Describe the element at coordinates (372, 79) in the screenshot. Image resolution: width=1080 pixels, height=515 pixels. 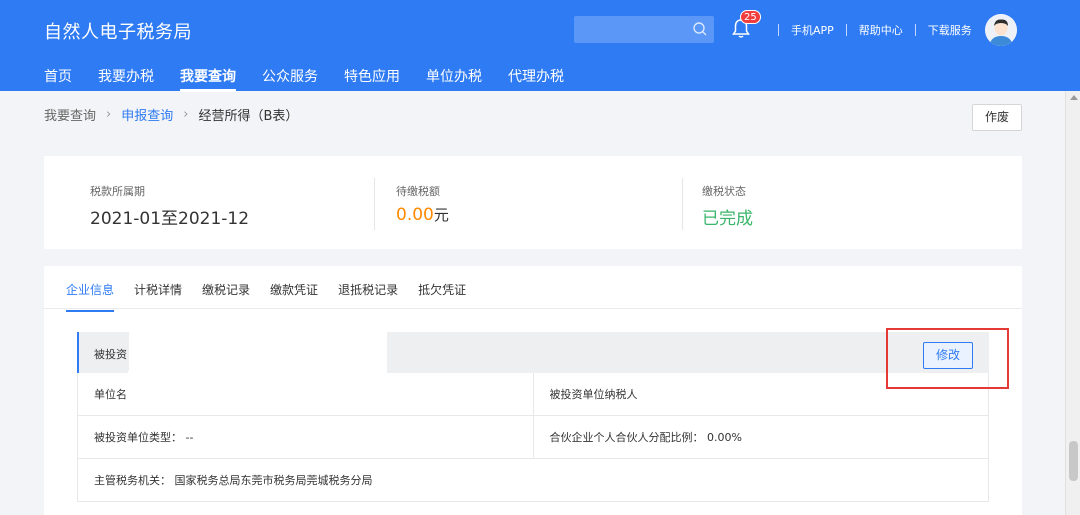
I see `nav-special-apps: 特色应用` at that location.